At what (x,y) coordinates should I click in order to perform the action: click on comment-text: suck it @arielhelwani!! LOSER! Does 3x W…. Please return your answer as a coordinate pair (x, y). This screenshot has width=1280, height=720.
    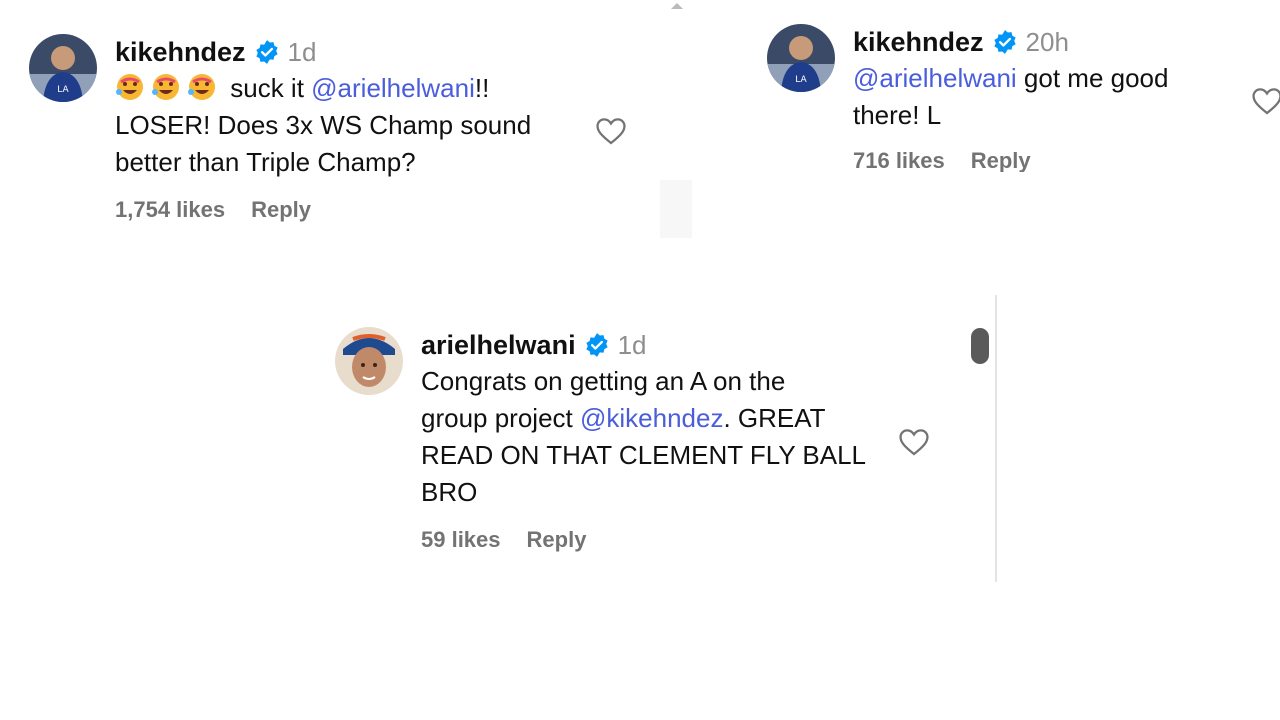
    Looking at the image, I should click on (323, 125).